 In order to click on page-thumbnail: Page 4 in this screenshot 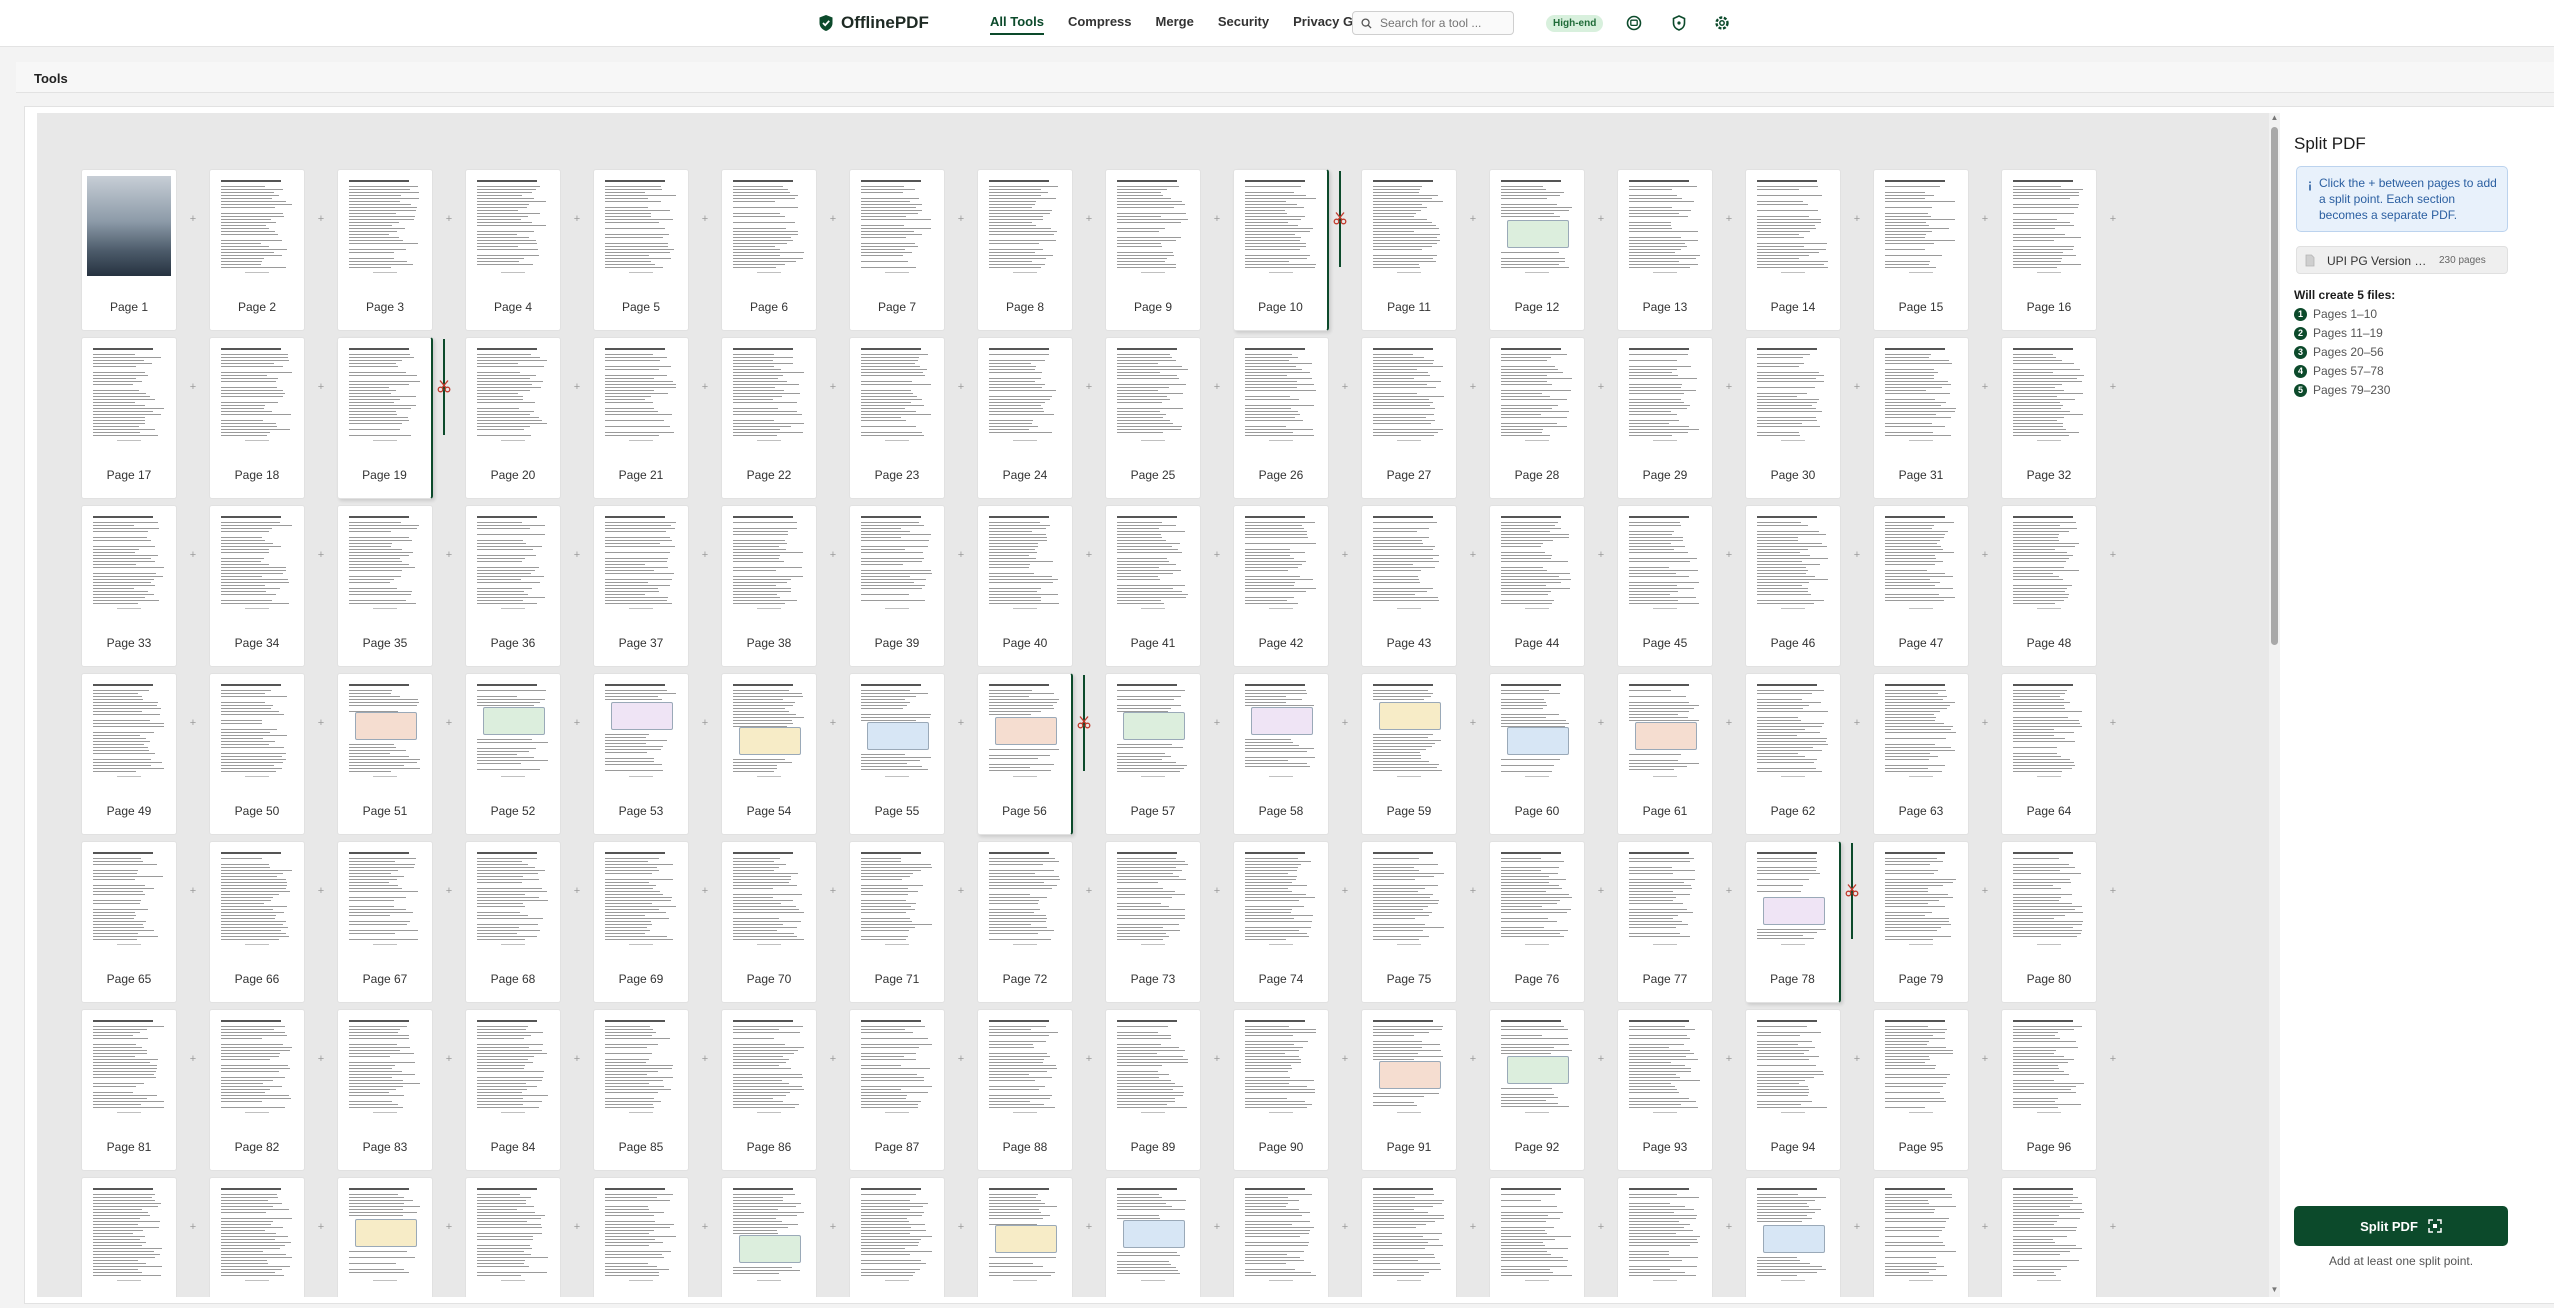, I will do `click(513, 250)`.